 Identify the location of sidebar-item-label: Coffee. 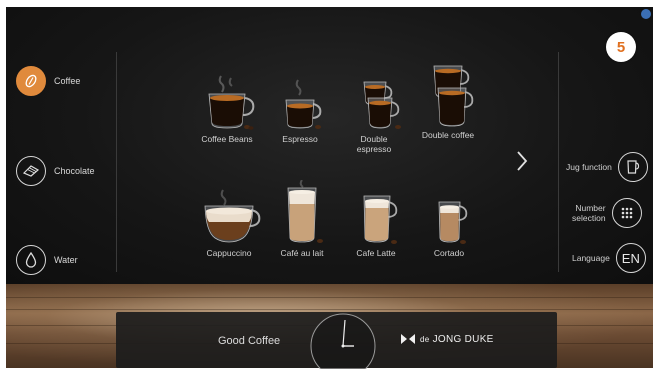
(67, 81).